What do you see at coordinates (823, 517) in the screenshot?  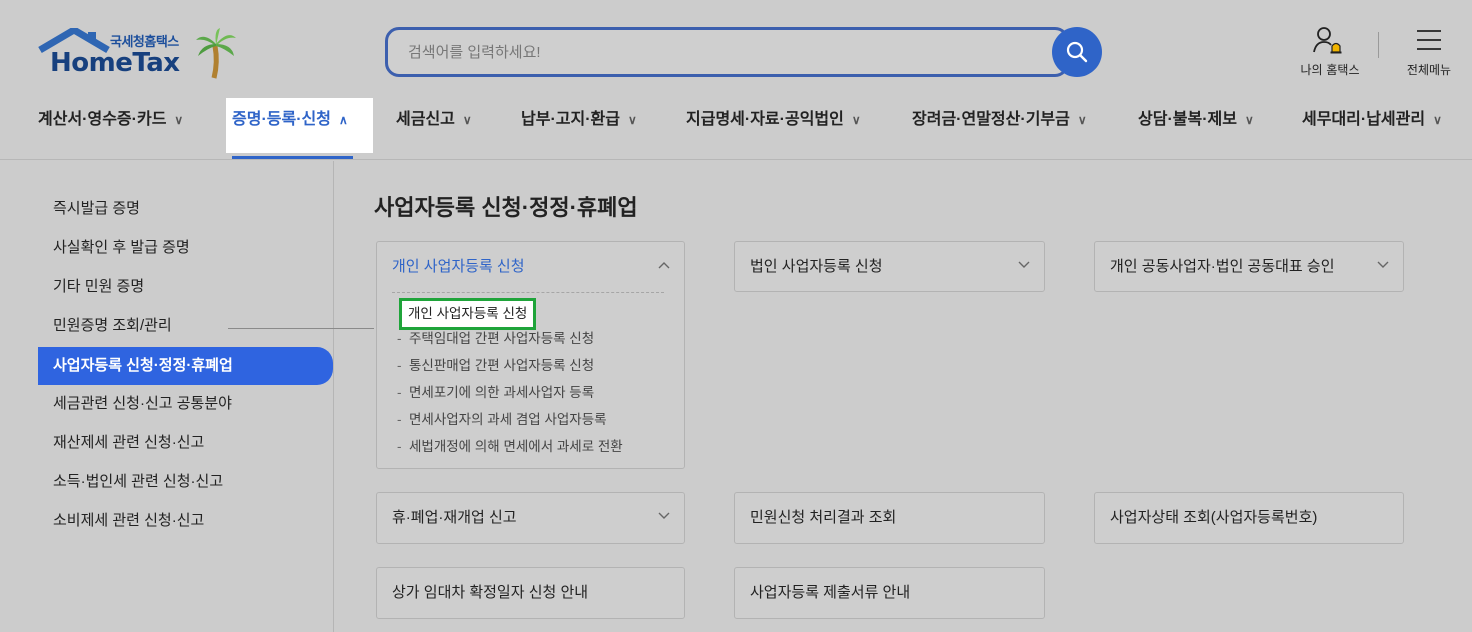 I see `card-label: 민원신청 처리결과 조회` at bounding box center [823, 517].